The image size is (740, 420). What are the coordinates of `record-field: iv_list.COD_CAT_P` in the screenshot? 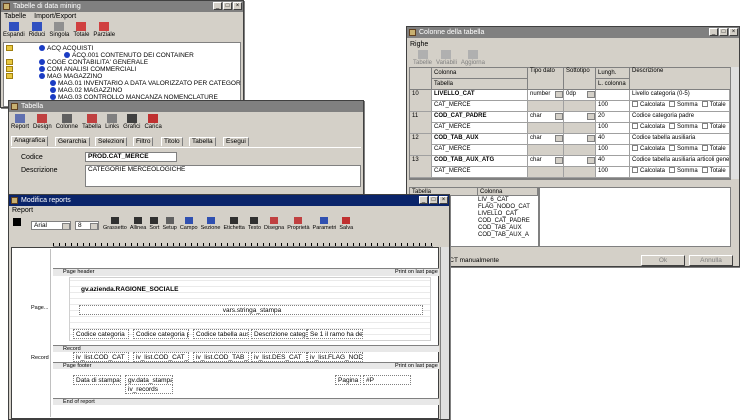 It's located at (161, 357).